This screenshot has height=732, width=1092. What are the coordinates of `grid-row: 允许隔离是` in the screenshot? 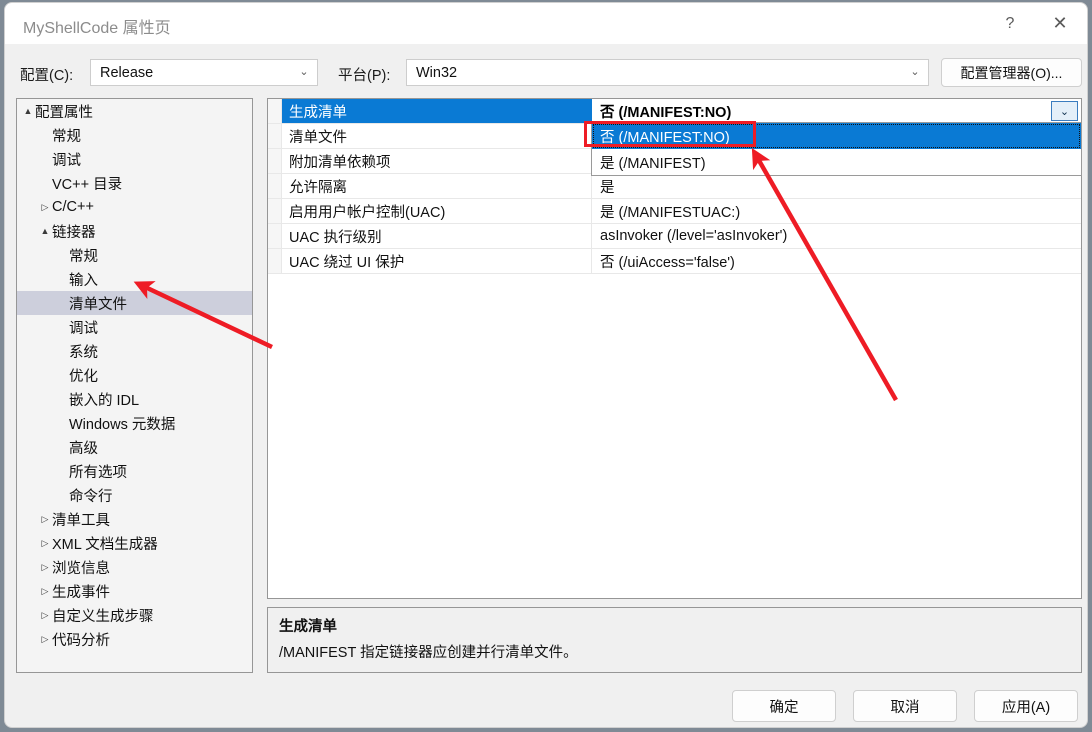 It's located at (674, 186).